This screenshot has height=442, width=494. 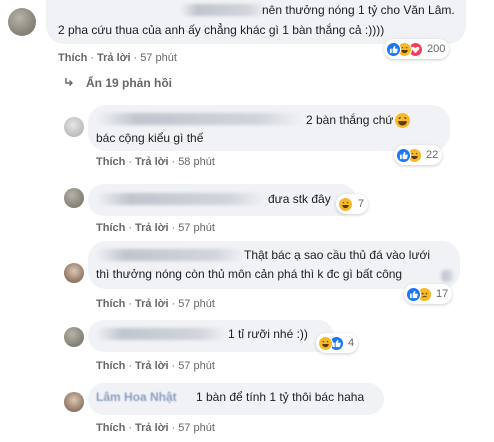 I want to click on comment-meta: Thích · Trả lời · 57 phút, so click(x=117, y=58).